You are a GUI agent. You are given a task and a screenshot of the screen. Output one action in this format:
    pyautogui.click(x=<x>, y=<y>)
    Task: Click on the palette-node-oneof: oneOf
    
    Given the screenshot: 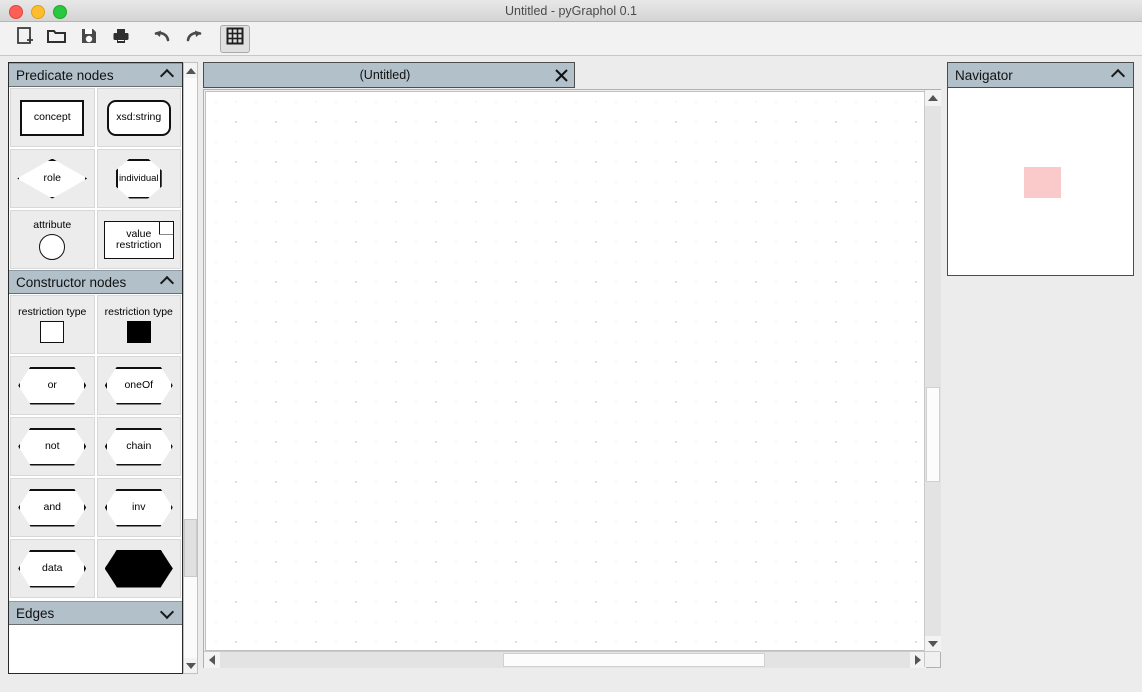 What is the action you would take?
    pyautogui.click(x=138, y=385)
    